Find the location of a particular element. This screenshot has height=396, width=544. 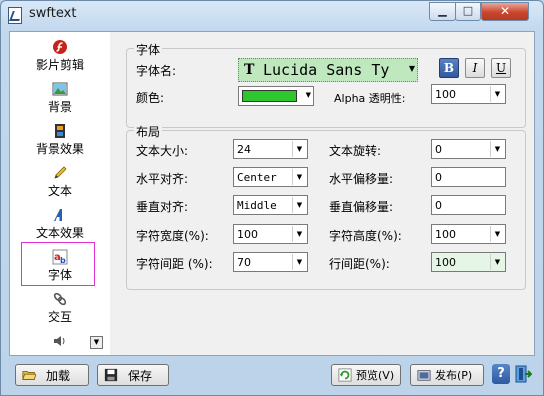

underline-button: U is located at coordinates (501, 68).